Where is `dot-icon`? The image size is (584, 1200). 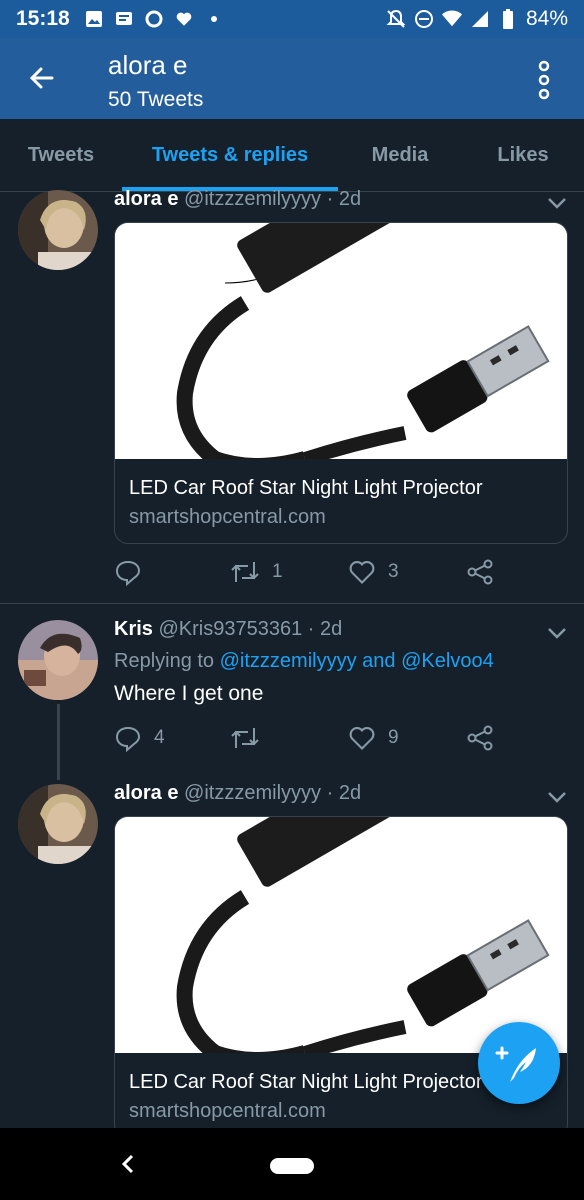 dot-icon is located at coordinates (214, 19).